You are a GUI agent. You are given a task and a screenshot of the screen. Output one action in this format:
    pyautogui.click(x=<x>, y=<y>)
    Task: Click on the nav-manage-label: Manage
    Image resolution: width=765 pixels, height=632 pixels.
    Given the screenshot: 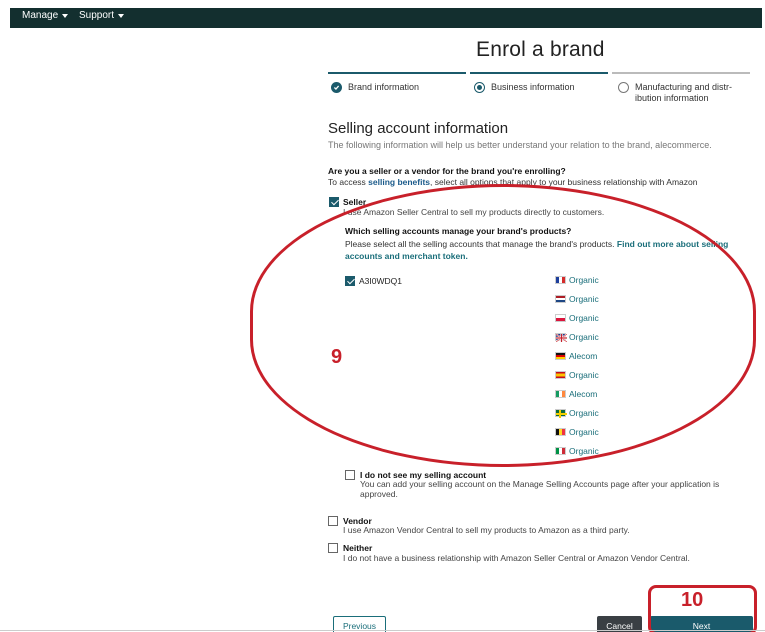 What is the action you would take?
    pyautogui.click(x=40, y=15)
    